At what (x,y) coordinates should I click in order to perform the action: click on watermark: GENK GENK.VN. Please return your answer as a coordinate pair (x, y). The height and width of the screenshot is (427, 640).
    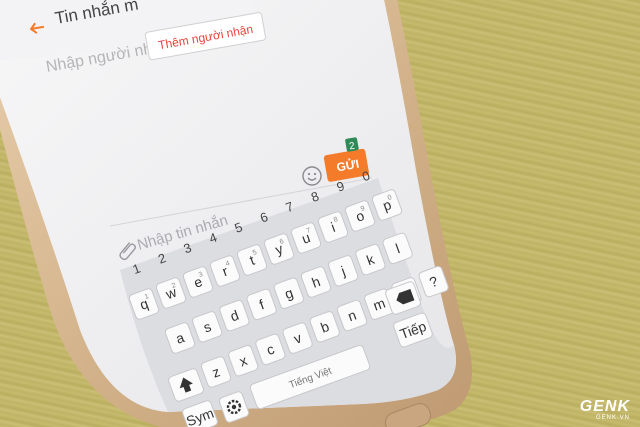
    Looking at the image, I should click on (604, 410).